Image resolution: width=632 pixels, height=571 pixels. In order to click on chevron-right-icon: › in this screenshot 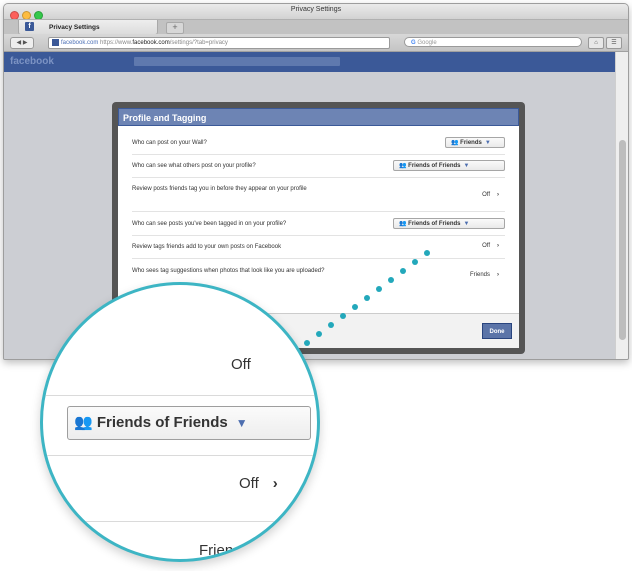, I will do `click(275, 483)`.